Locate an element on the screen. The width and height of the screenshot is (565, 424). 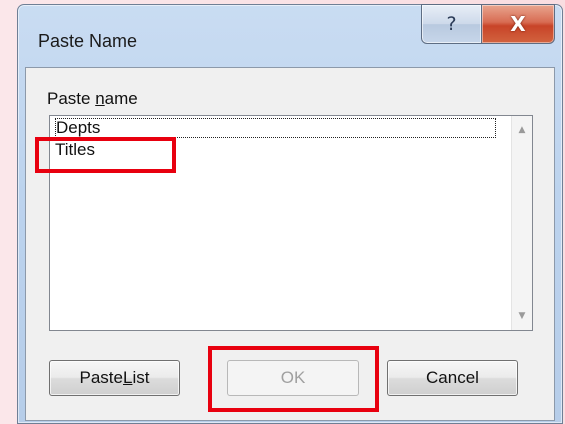
paste-list-label-suffix: ist is located at coordinates (141, 377).